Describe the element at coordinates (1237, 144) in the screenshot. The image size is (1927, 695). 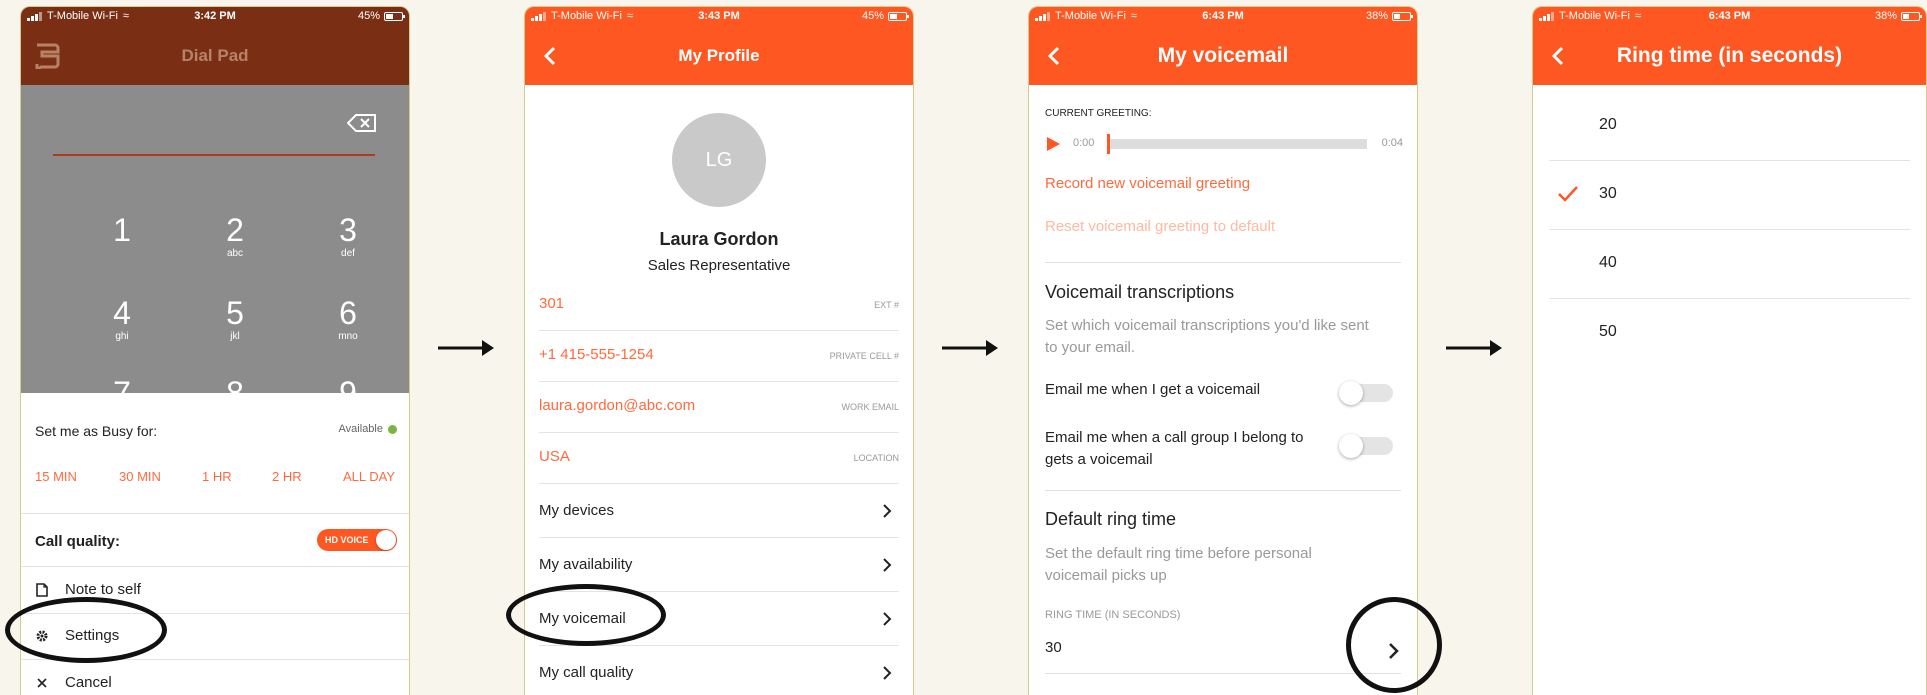
I see `progress-track` at that location.